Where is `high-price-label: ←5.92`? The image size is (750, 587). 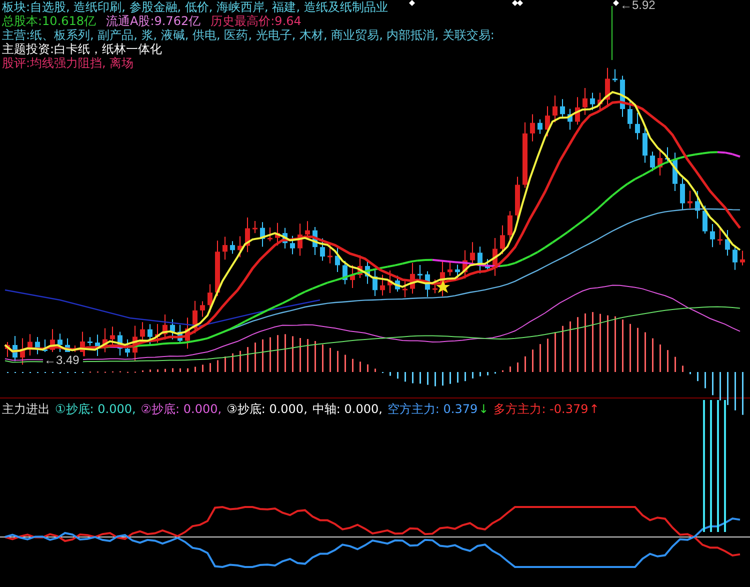 high-price-label: ←5.92 is located at coordinates (638, 6).